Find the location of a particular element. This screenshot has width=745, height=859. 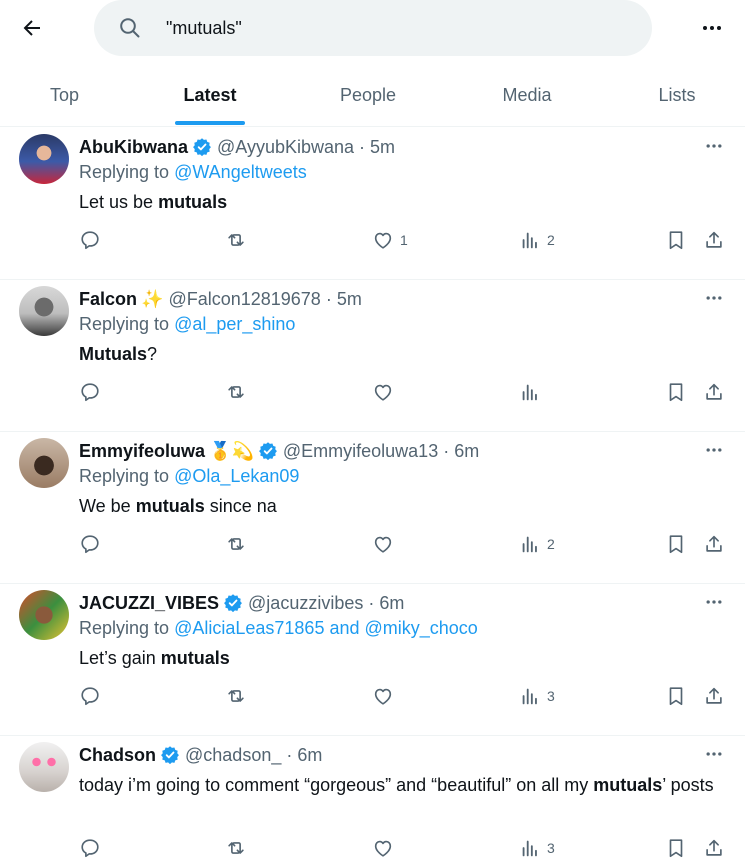

search-box is located at coordinates (373, 28).